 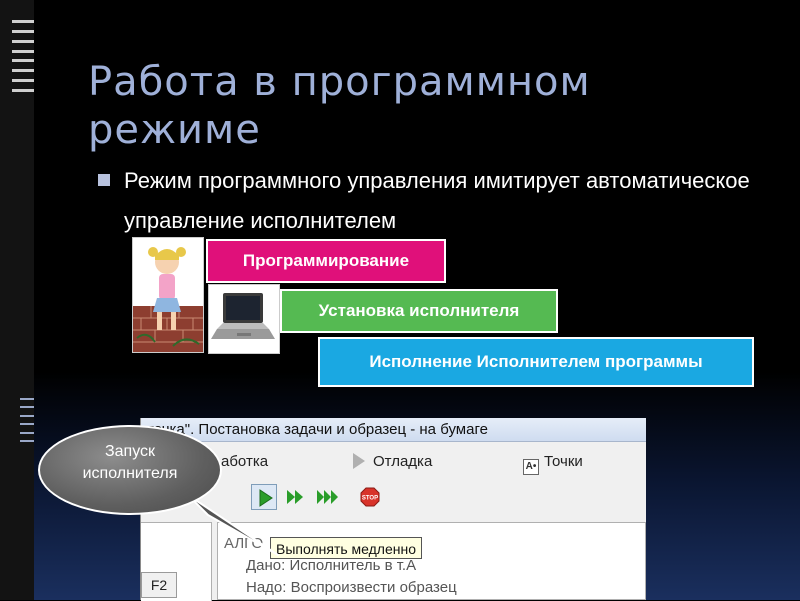 I want to click on launch-callout: Запуск исполнителя, so click(x=158, y=490).